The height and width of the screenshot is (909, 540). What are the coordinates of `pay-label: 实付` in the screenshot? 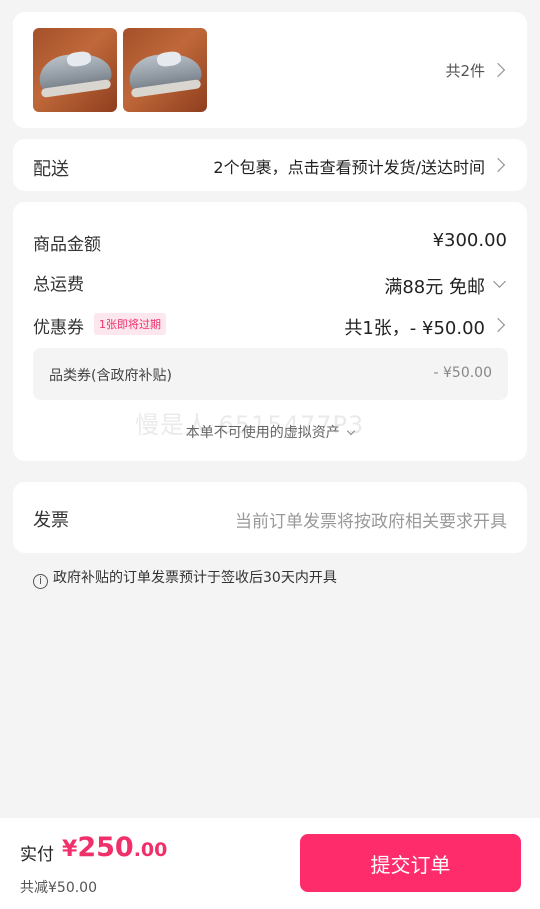 It's located at (37, 855).